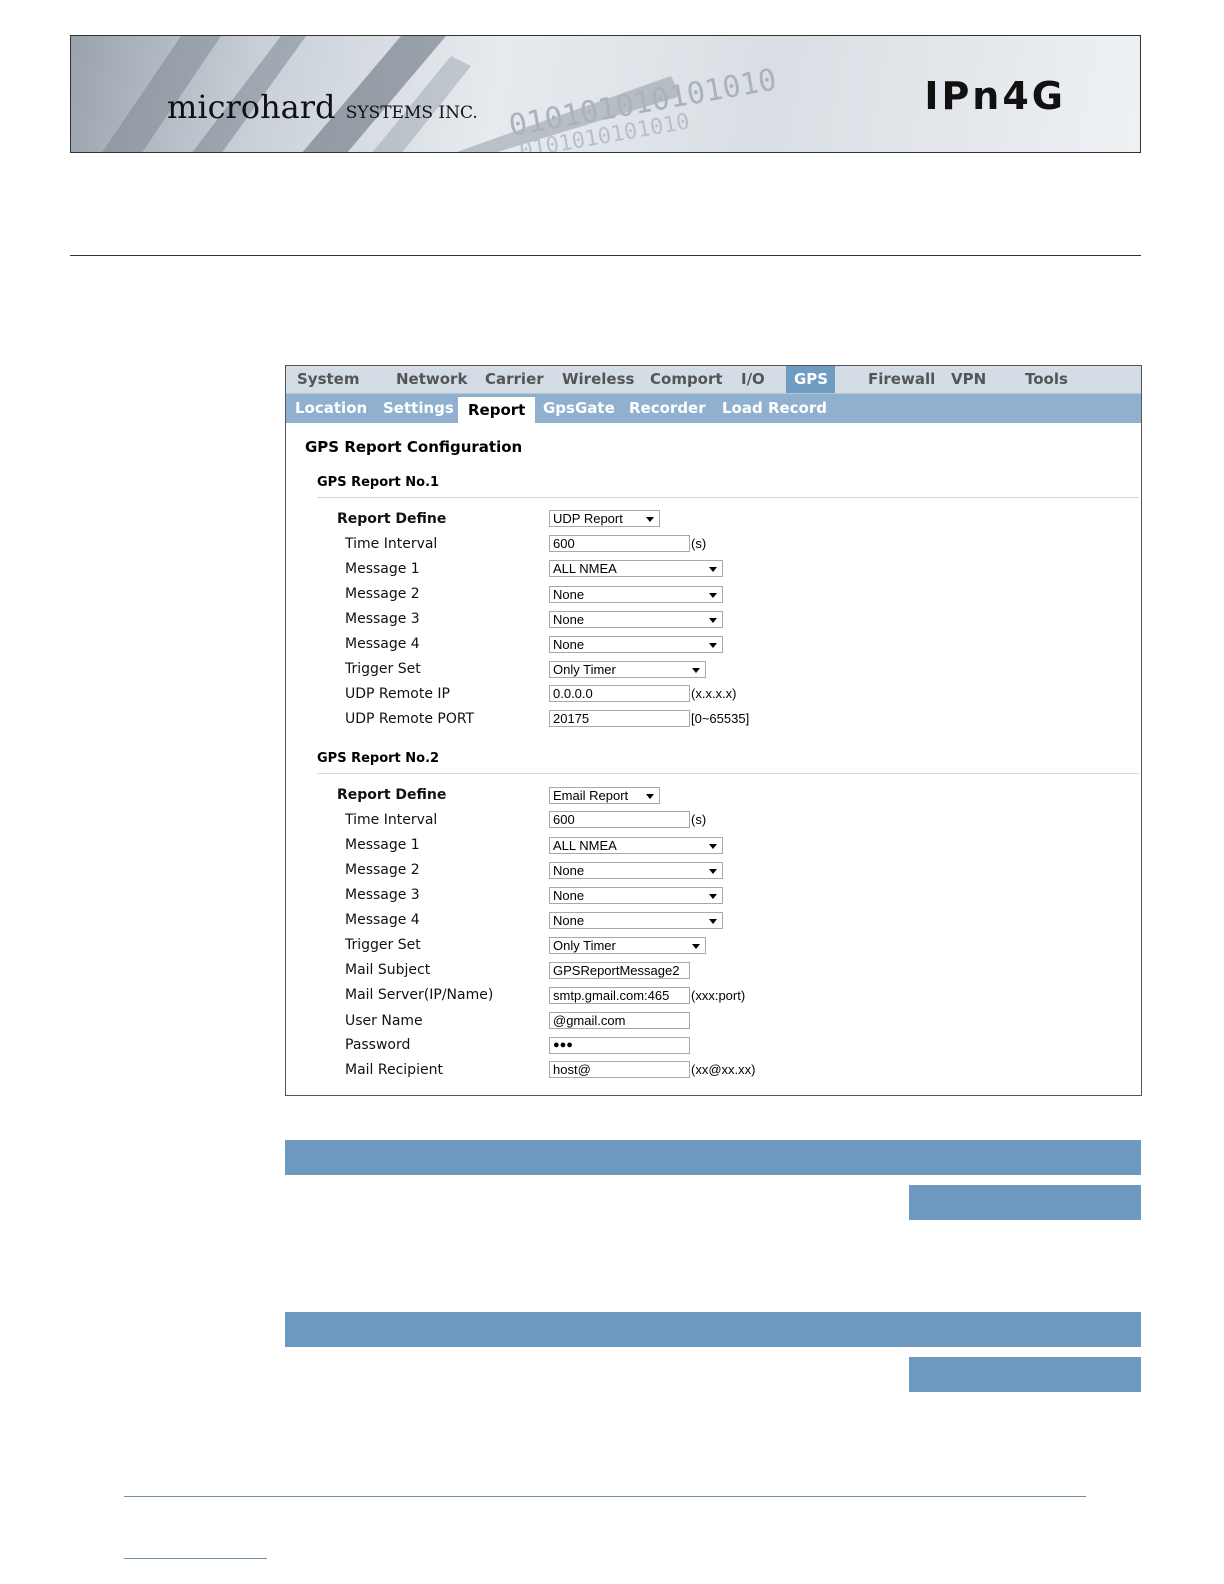 This screenshot has width=1224, height=1584. I want to click on report2-msg2-select: None, so click(636, 870).